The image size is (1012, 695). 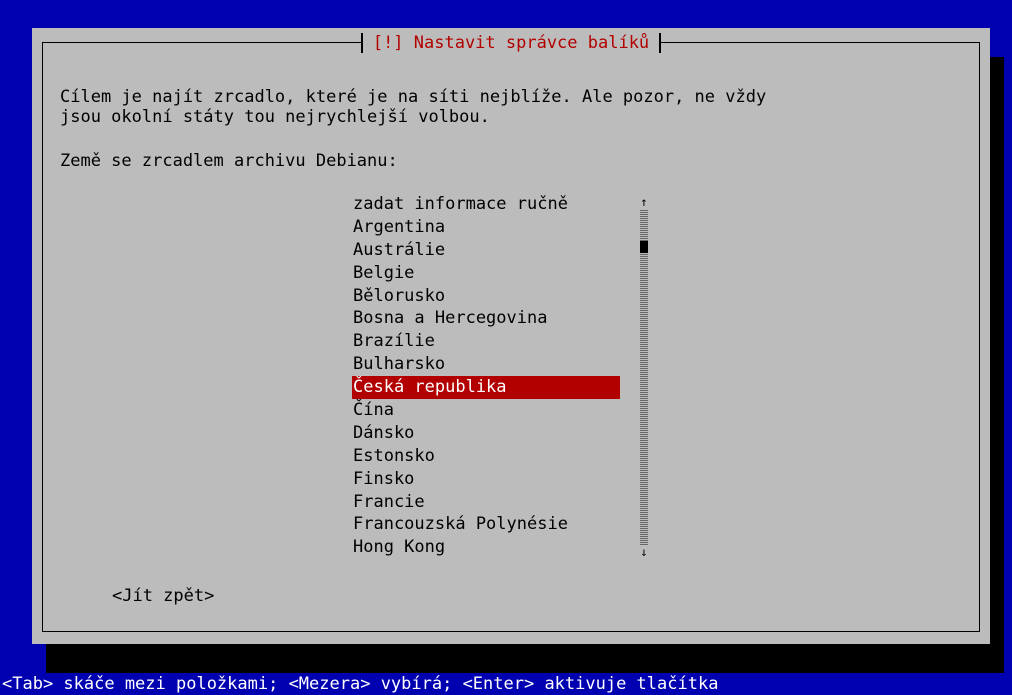 I want to click on dialog-title: [!] Nastavit správce balíků, so click(x=511, y=43).